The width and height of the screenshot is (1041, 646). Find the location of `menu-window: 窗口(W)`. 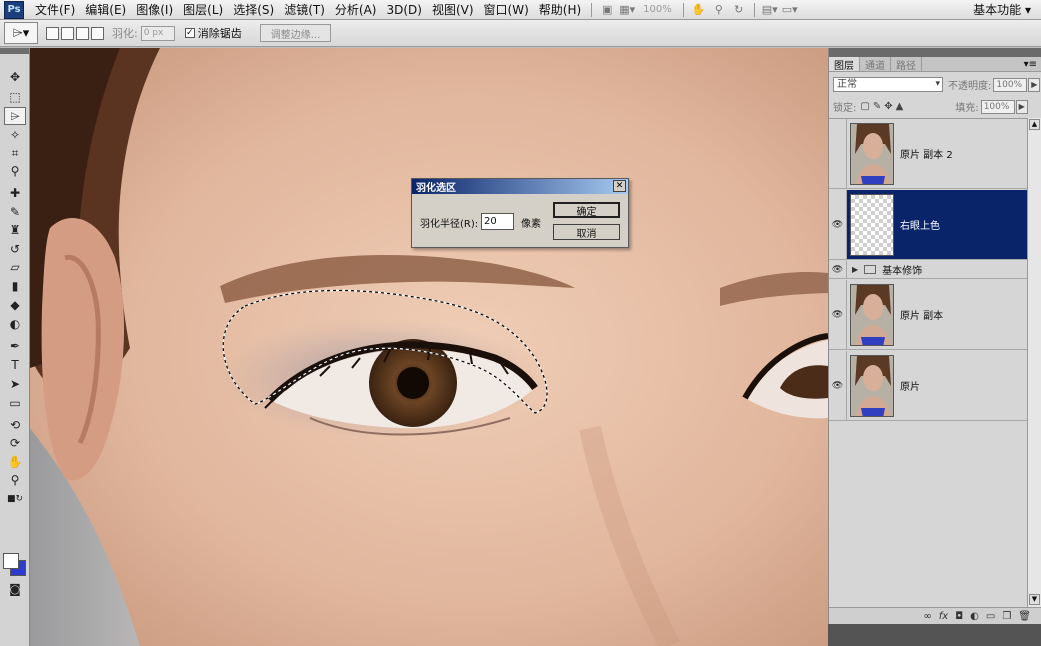

menu-window: 窗口(W) is located at coordinates (506, 9).